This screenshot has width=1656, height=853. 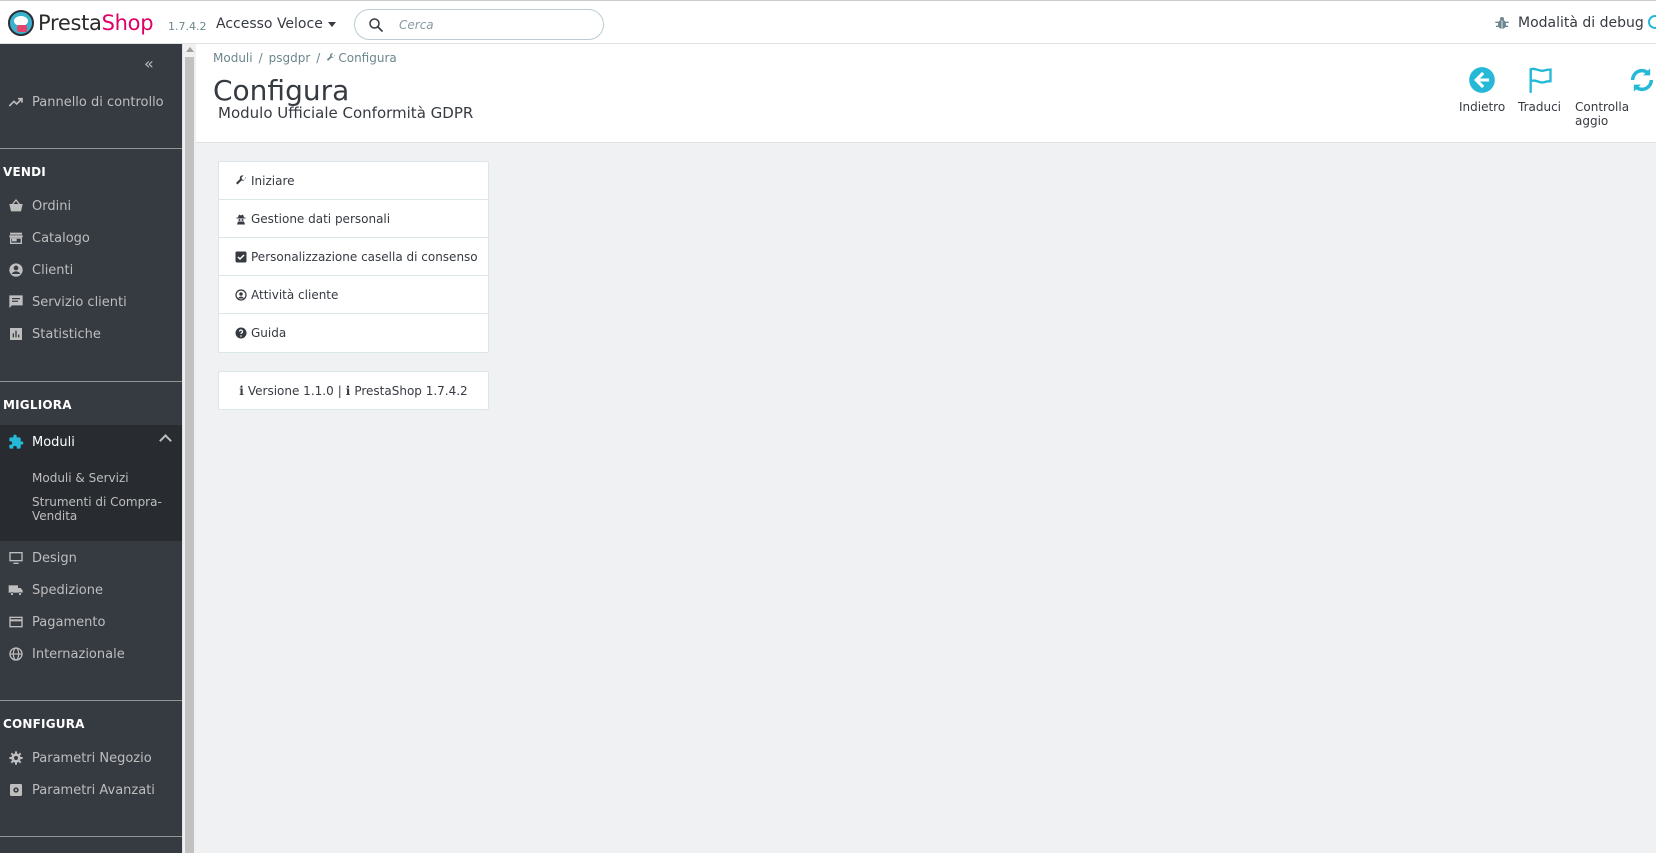 I want to click on check-update-label: Controlla aggio, so click(x=1602, y=114).